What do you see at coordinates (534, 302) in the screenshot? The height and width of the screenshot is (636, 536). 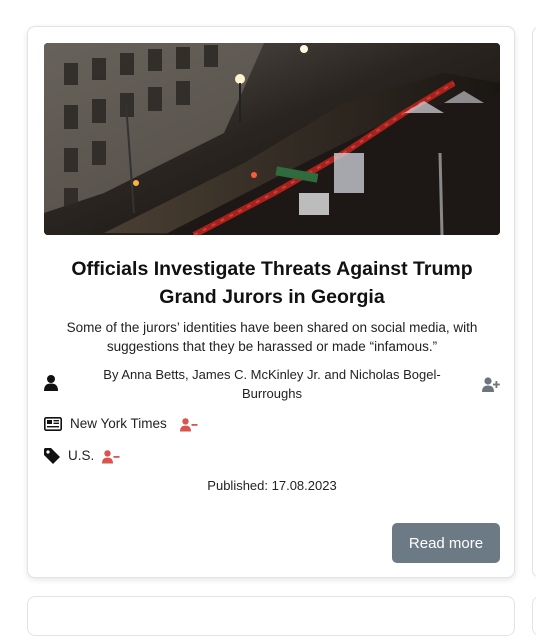 I see `next-card-right` at bounding box center [534, 302].